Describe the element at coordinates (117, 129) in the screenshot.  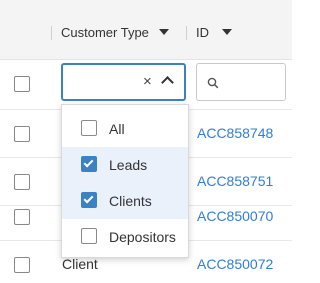
I see `option-label: All` at that location.